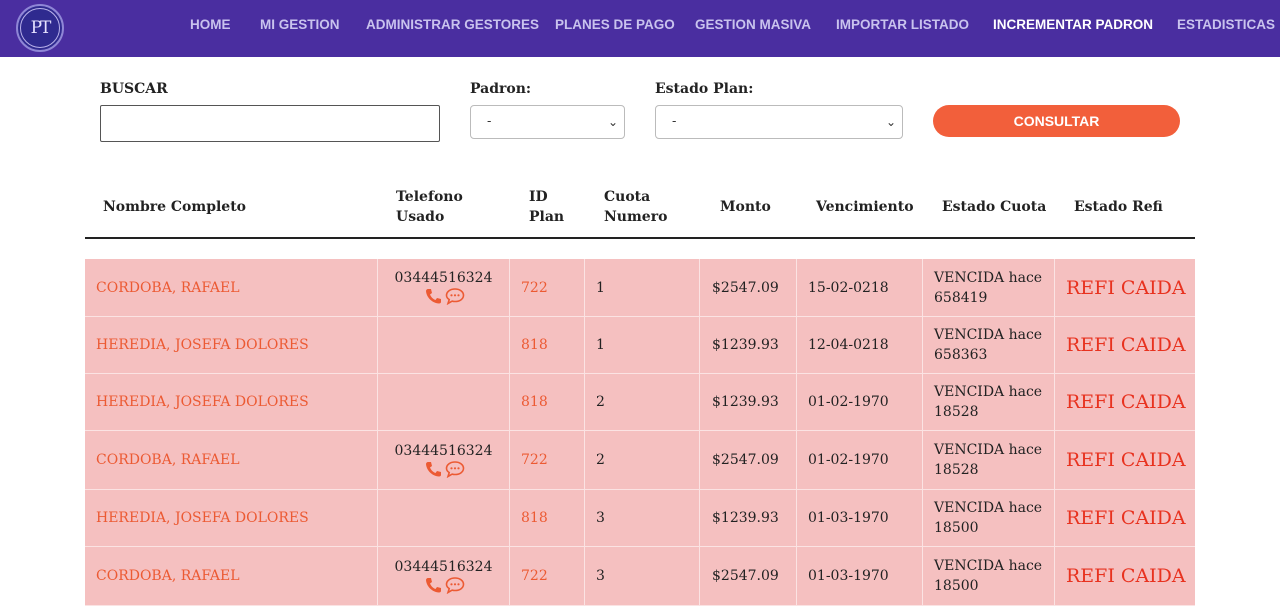 This screenshot has height=609, width=1280. What do you see at coordinates (134, 89) in the screenshot?
I see `search-label: BUSCAR` at bounding box center [134, 89].